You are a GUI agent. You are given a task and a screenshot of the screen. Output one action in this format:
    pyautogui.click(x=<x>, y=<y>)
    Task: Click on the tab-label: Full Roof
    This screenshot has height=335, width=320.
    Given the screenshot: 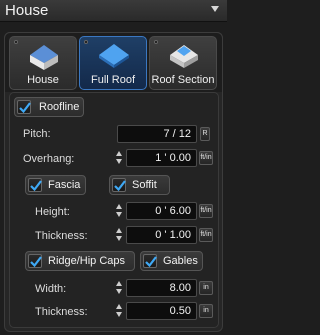 What is the action you would take?
    pyautogui.click(x=113, y=80)
    